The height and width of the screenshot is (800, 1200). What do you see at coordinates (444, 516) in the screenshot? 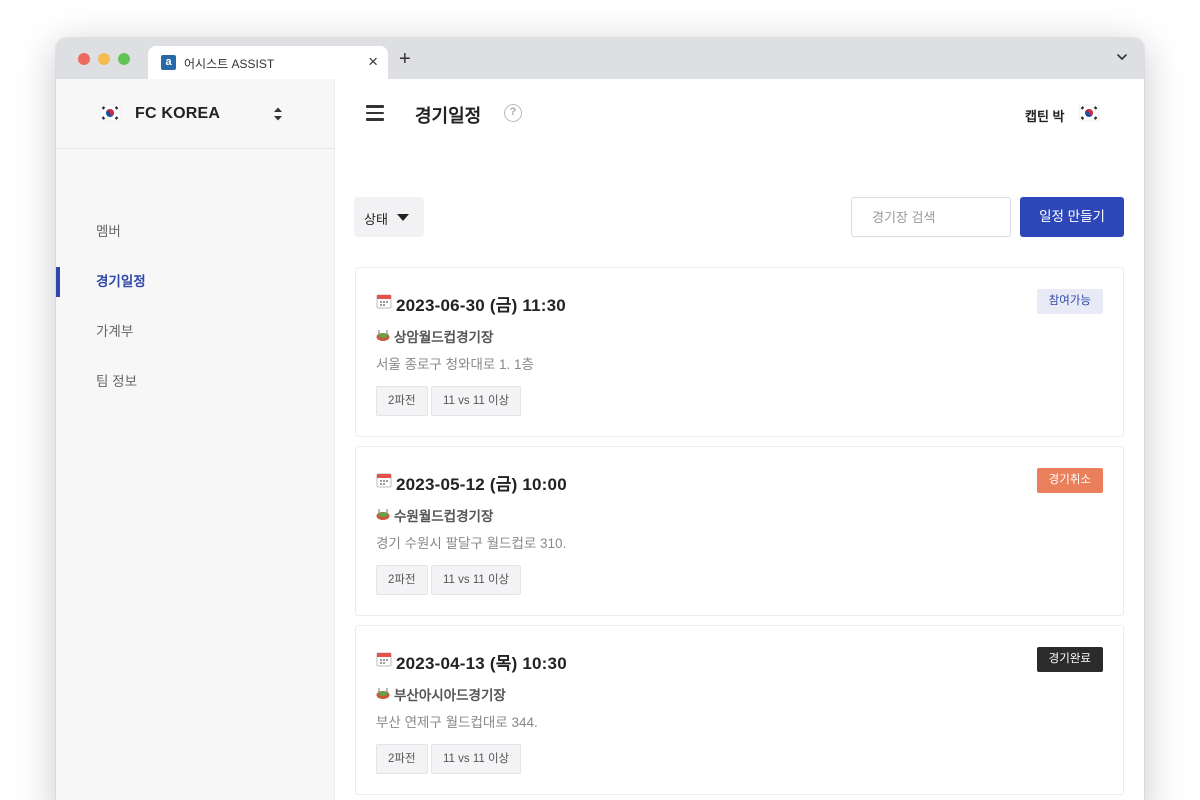
I see `stadium-name: 수원월드컵경기장` at bounding box center [444, 516].